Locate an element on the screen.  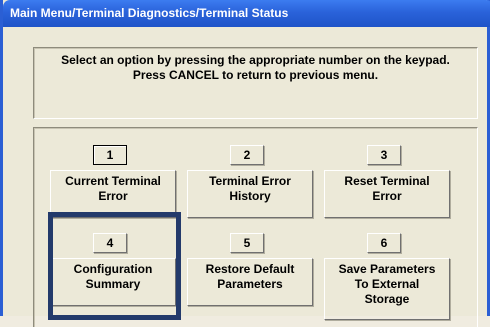
option-6-label-line-1: Save Parameters is located at coordinates (387, 269).